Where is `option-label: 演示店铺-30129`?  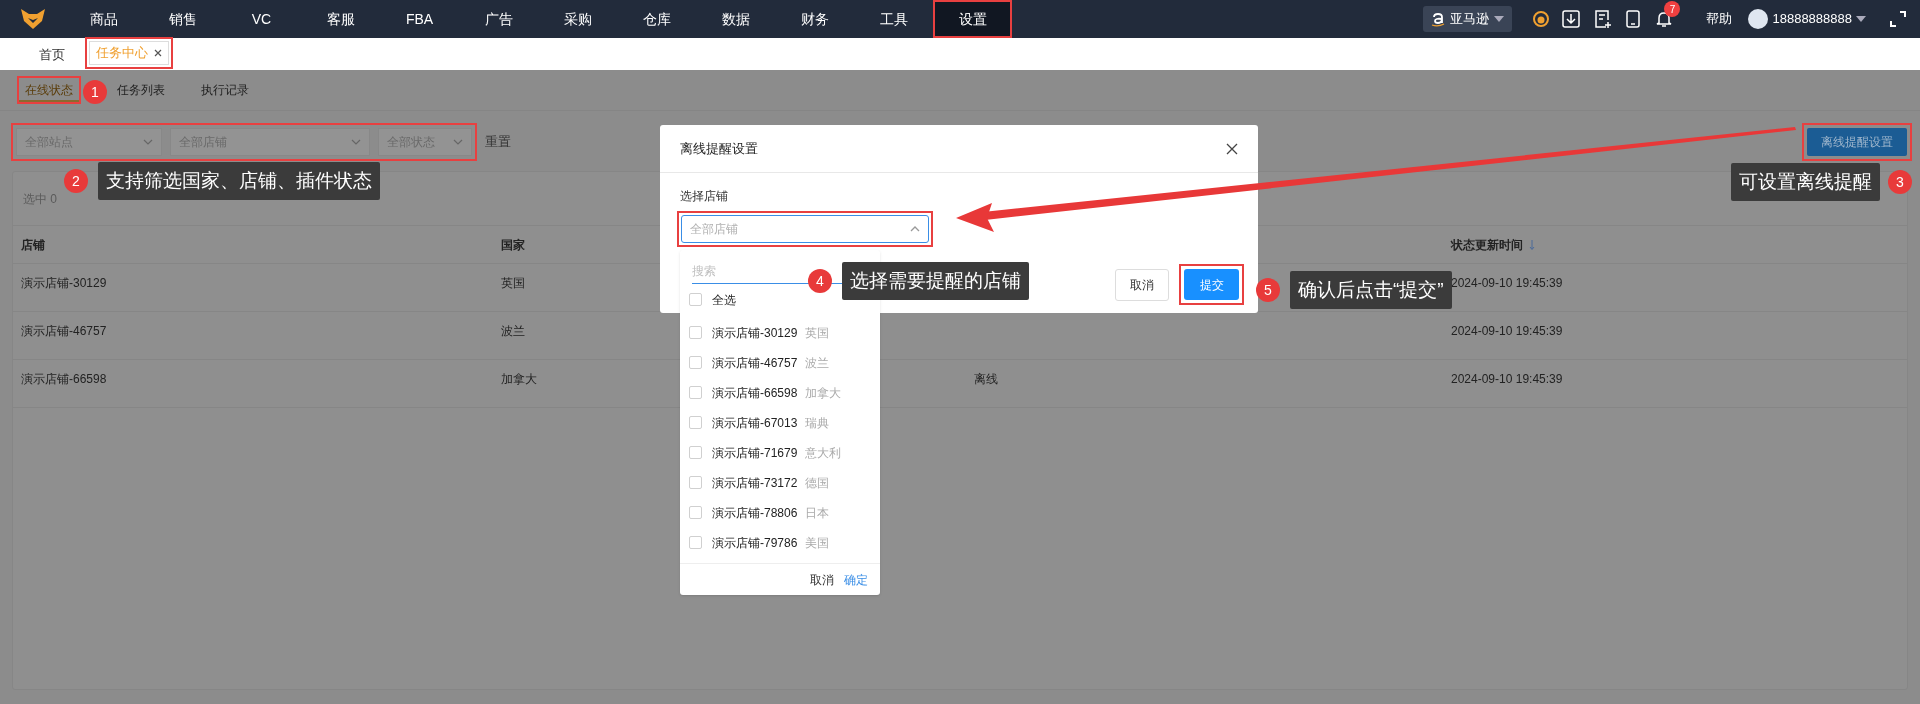
option-label: 演示店铺-30129 is located at coordinates (755, 332).